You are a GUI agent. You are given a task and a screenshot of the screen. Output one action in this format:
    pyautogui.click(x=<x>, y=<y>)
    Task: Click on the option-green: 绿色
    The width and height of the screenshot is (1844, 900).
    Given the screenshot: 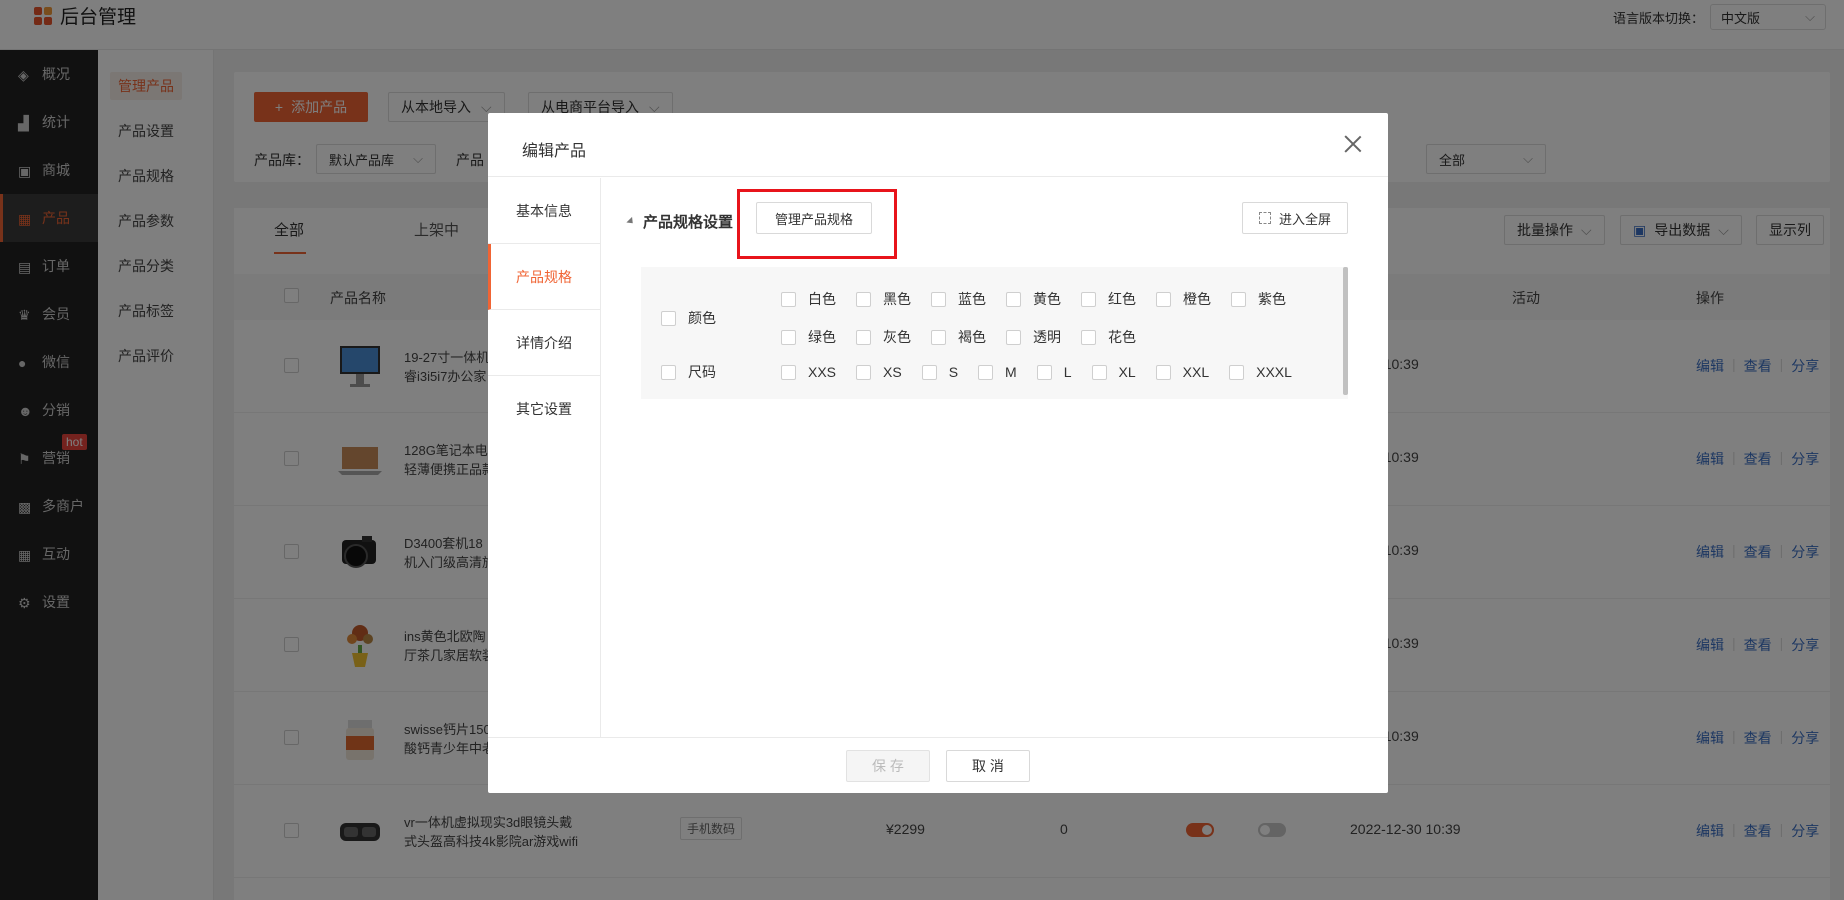 What is the action you would take?
    pyautogui.click(x=808, y=337)
    